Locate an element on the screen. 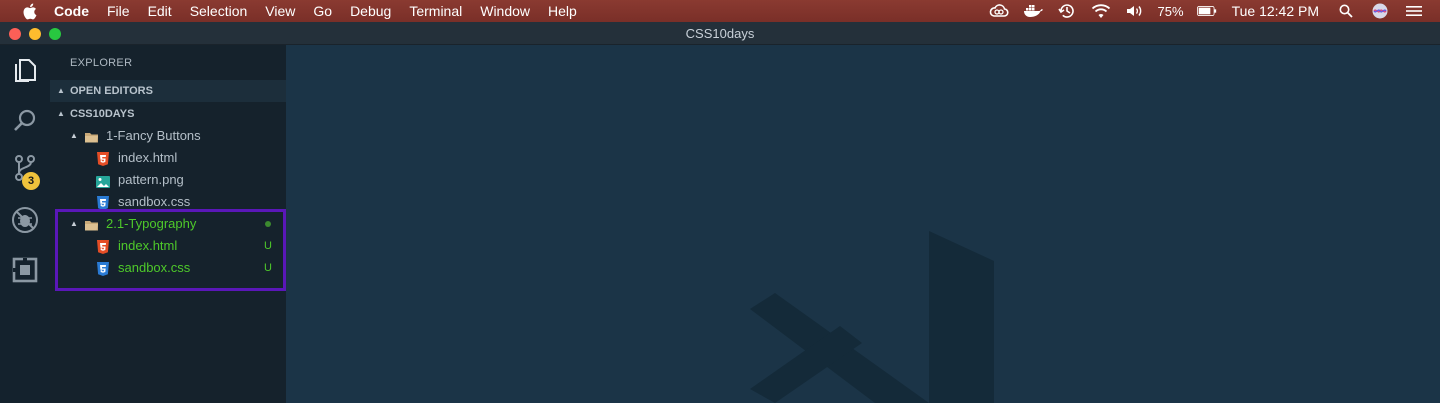 This screenshot has height=403, width=1440. file-row-index-html: index.html is located at coordinates (168, 158).